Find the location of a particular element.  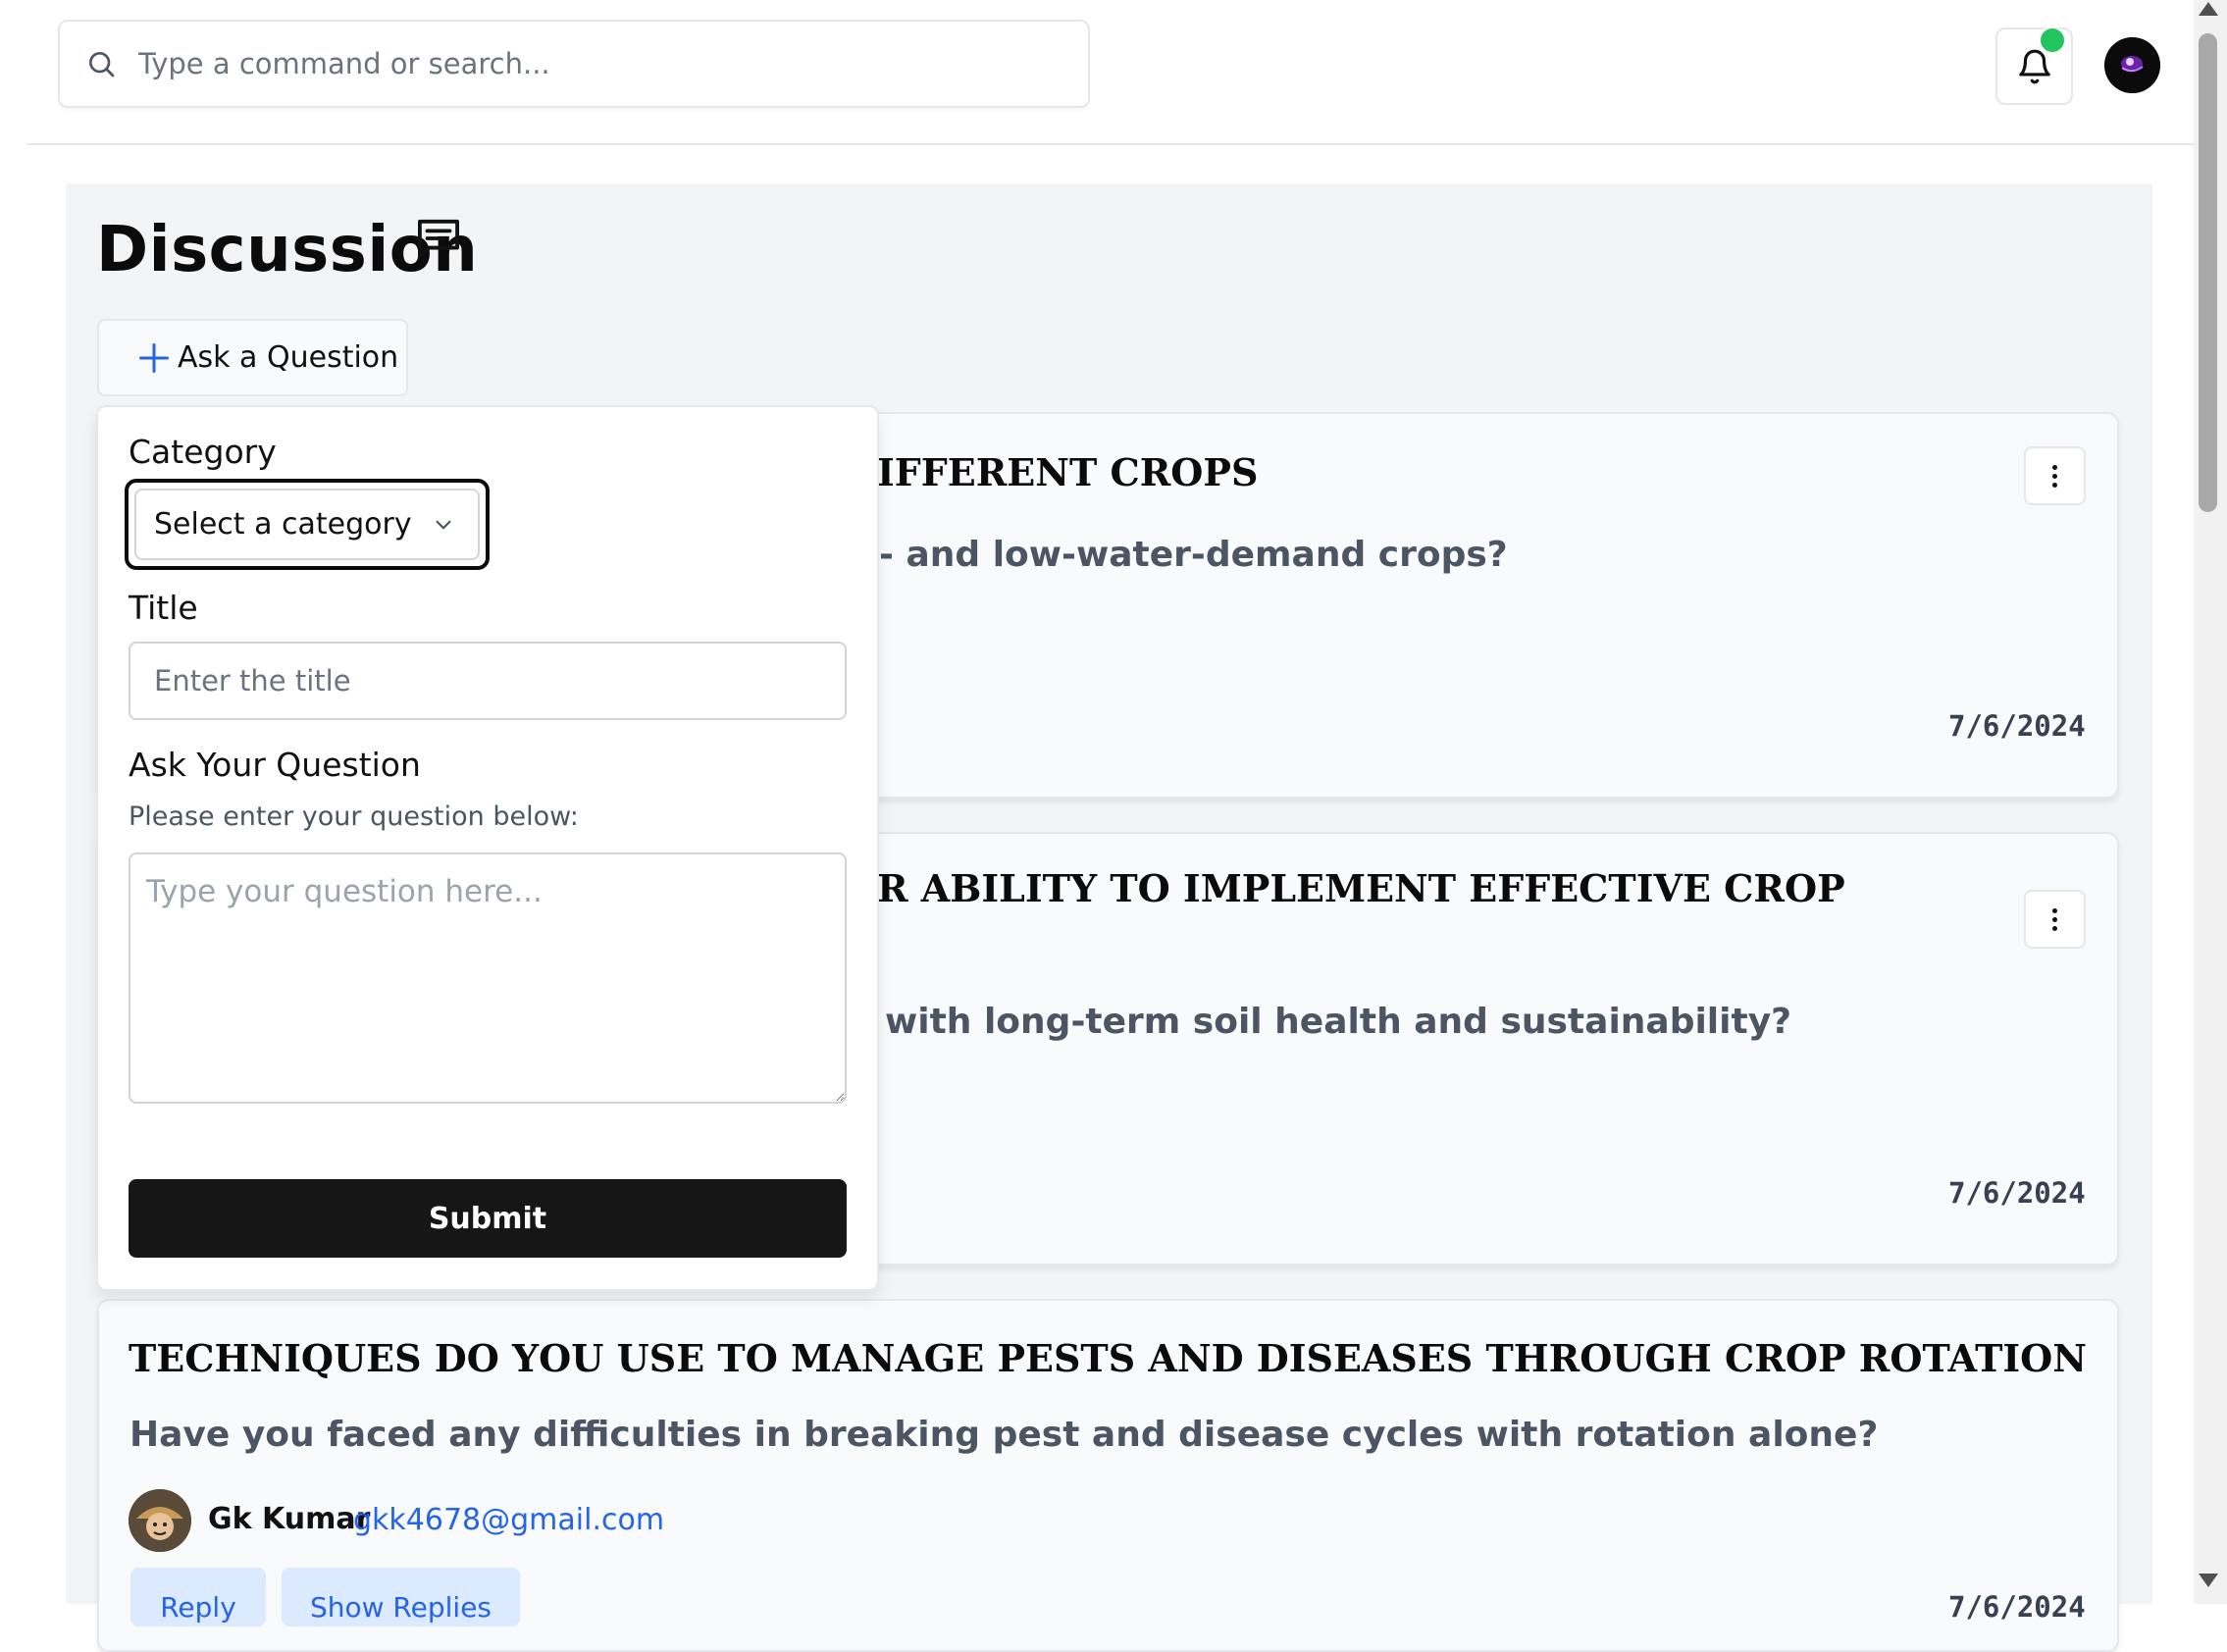

scrollbar-thumb is located at coordinates (2208, 272).